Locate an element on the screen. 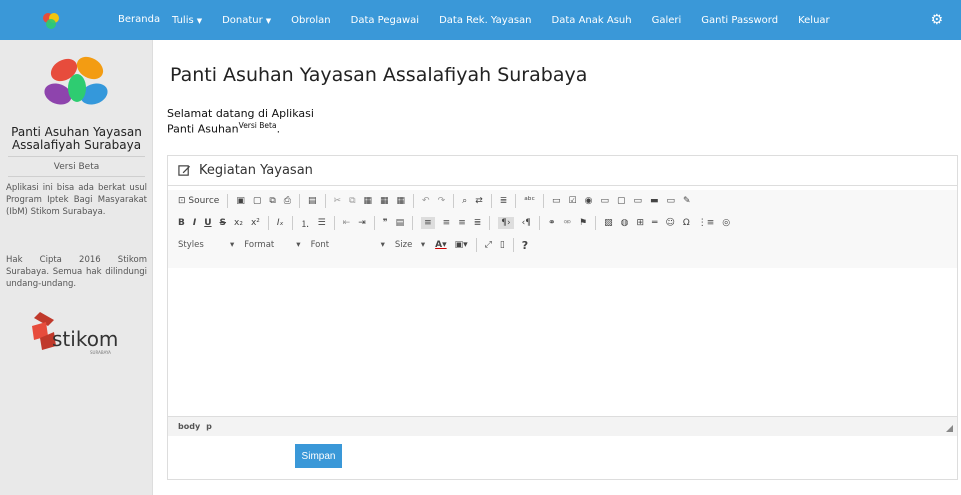  save-button: Simpan is located at coordinates (318, 456).